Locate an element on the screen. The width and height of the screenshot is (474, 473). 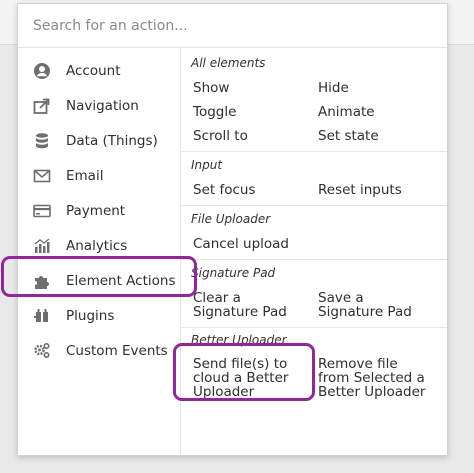
category-label: Account is located at coordinates (93, 70).